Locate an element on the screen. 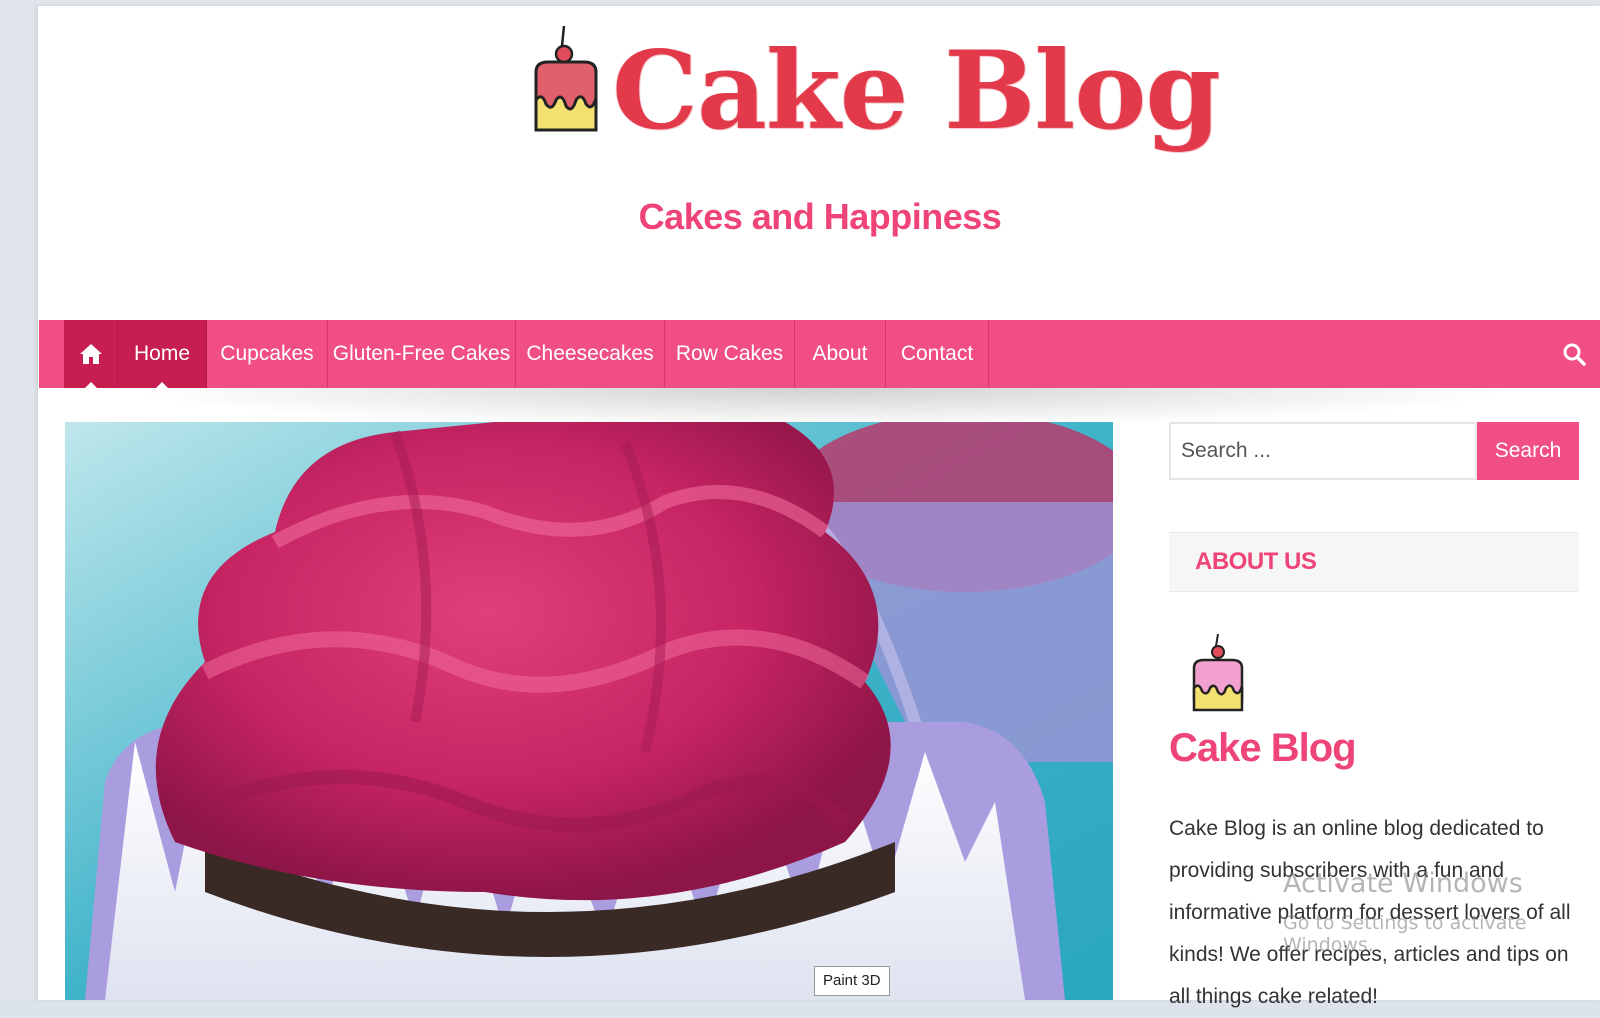 Image resolution: width=1600 pixels, height=1018 pixels. about-site-title: Cake Blog is located at coordinates (1263, 748).